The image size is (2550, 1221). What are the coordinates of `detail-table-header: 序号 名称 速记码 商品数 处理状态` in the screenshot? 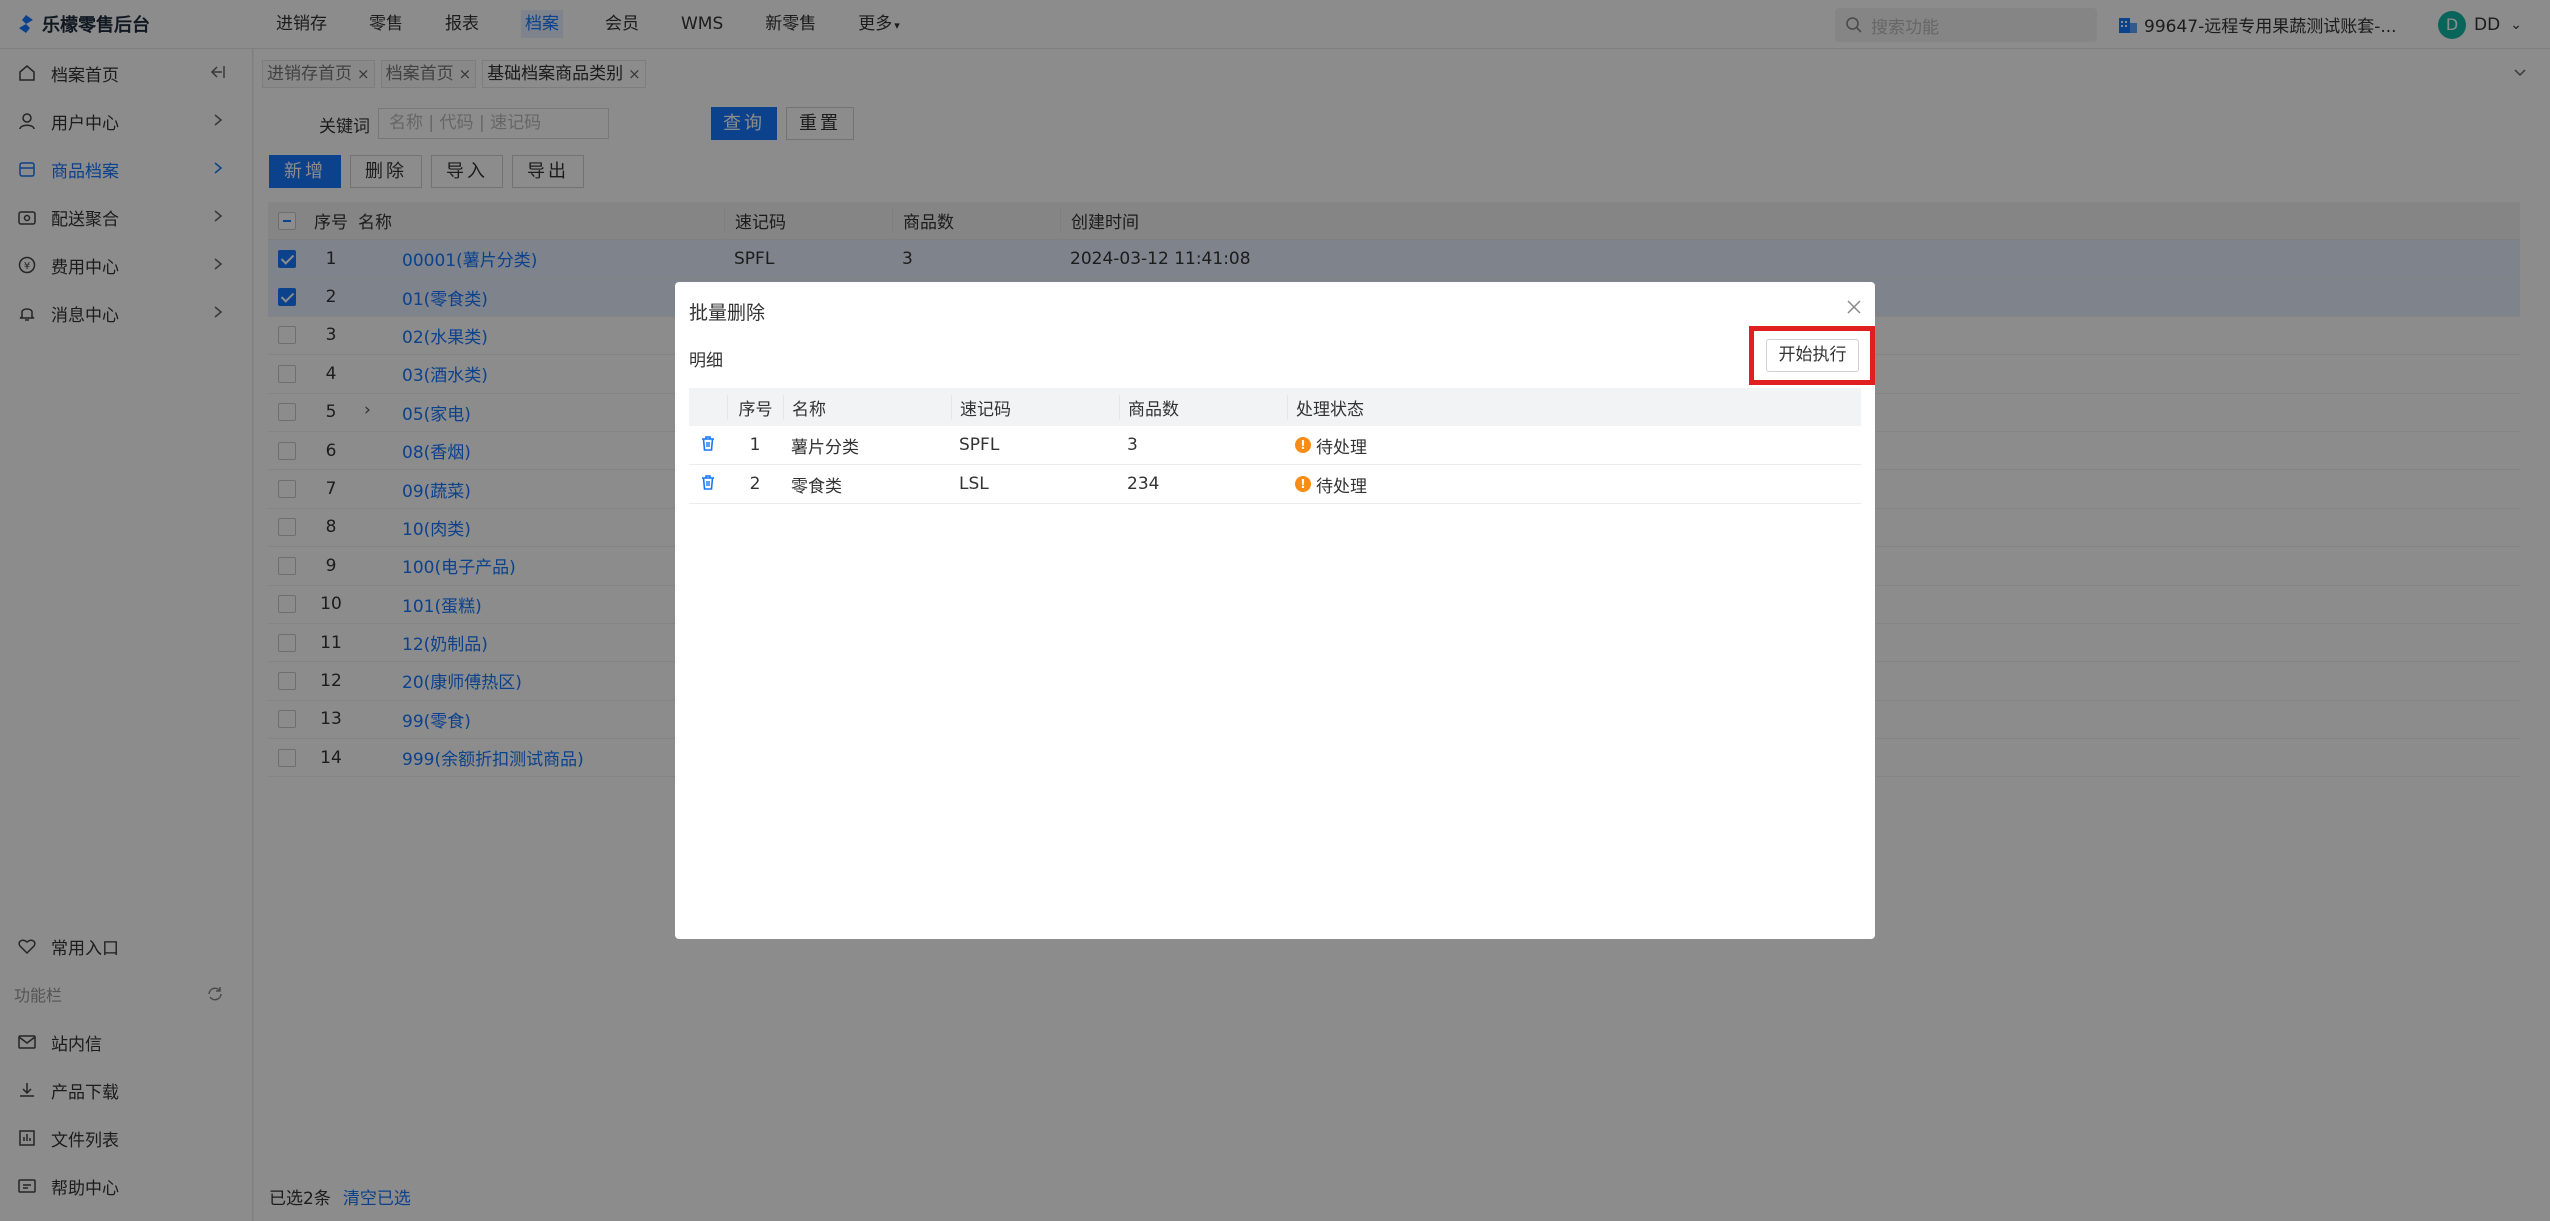 It's located at (1275, 407).